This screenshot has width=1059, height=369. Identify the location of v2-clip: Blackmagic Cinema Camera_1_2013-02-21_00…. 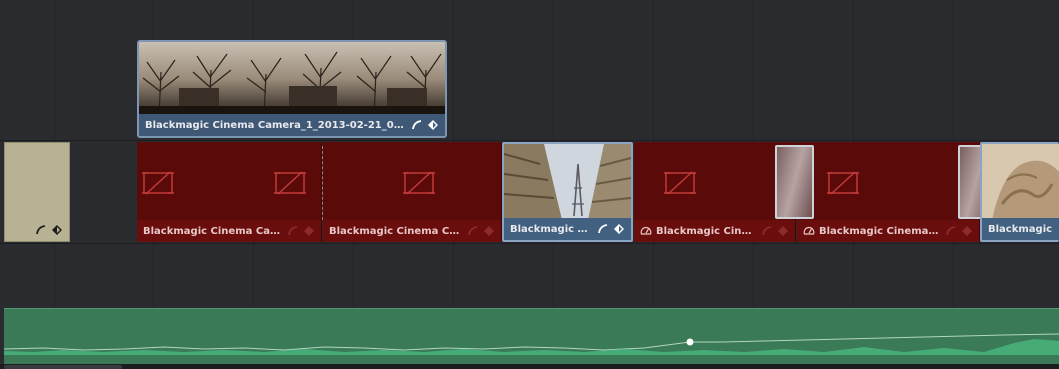
(292, 89).